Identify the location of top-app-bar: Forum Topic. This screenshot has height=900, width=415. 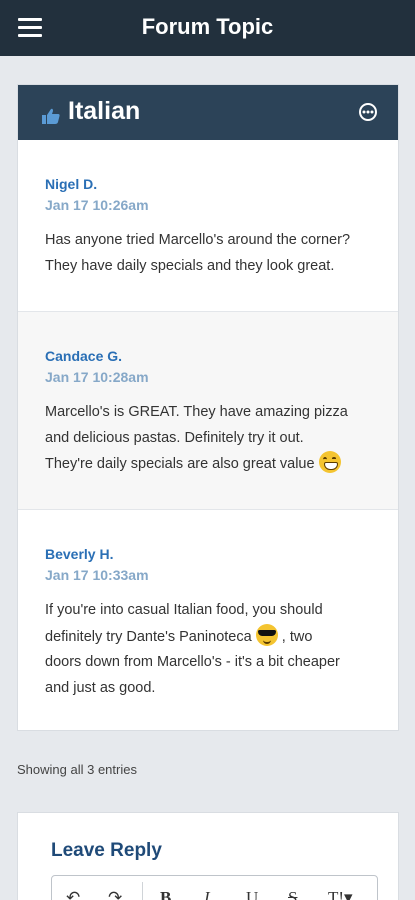
(207, 28).